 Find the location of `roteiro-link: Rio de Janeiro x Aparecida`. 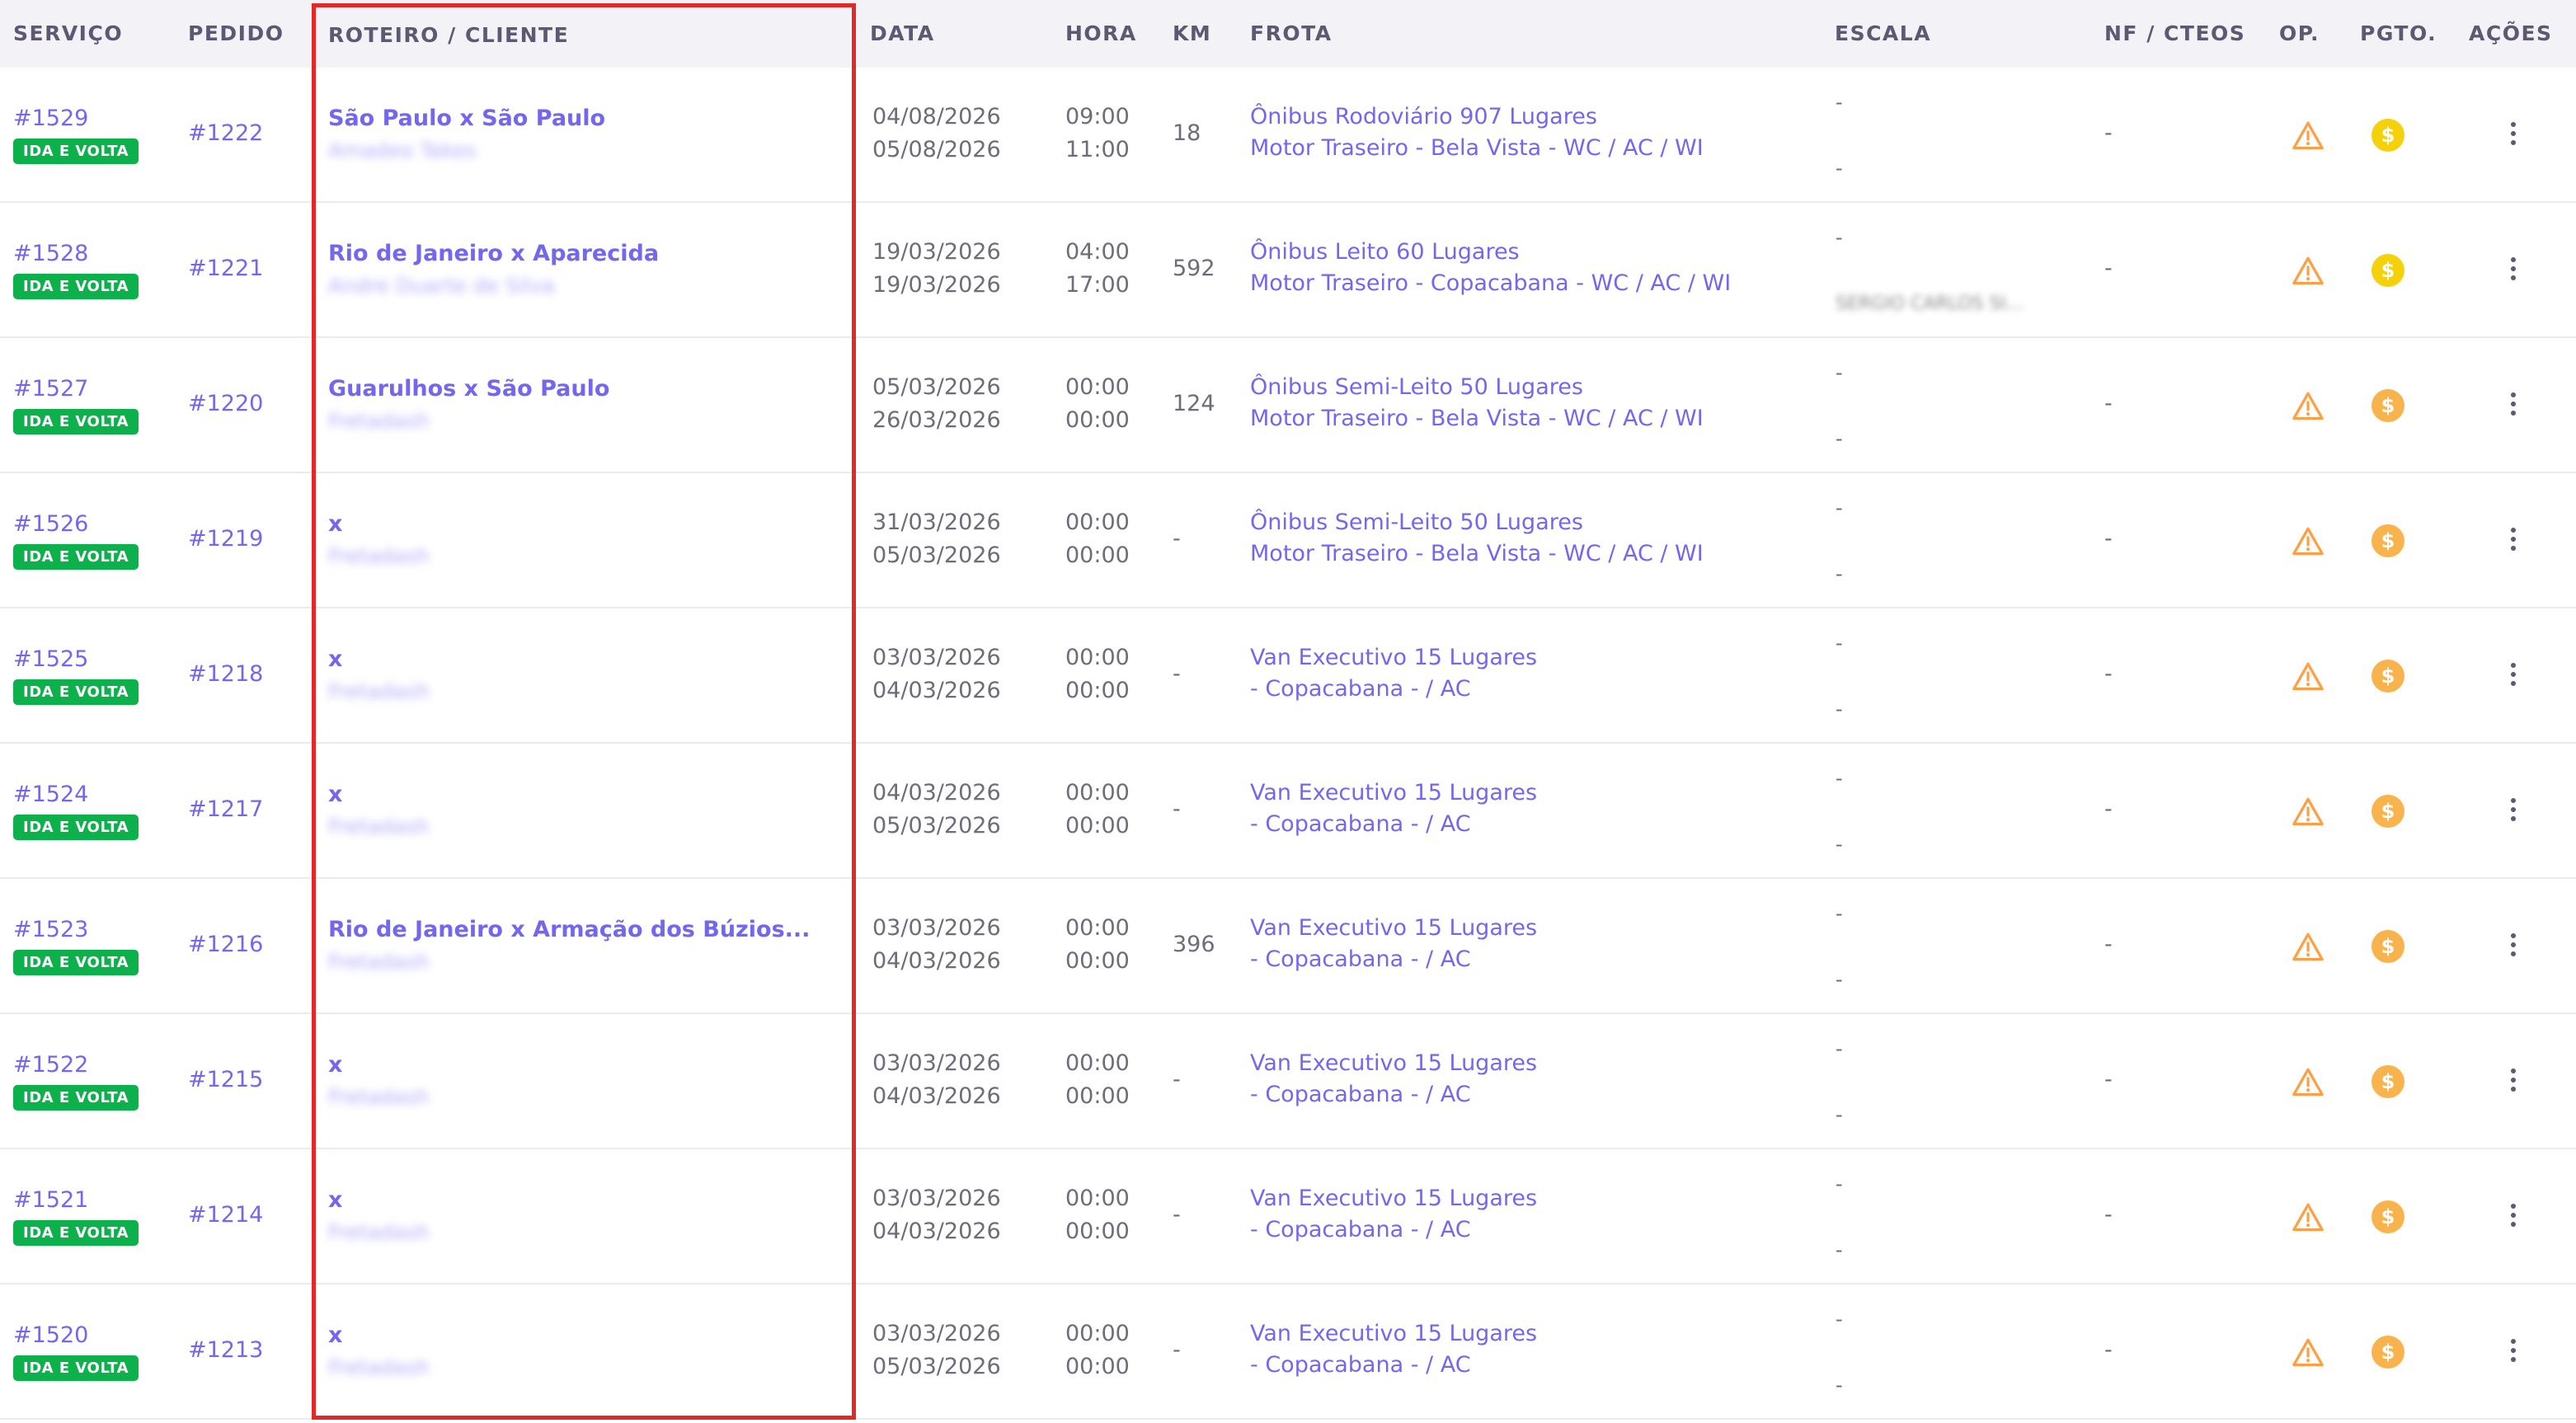

roteiro-link: Rio de Janeiro x Aparecida is located at coordinates (493, 253).